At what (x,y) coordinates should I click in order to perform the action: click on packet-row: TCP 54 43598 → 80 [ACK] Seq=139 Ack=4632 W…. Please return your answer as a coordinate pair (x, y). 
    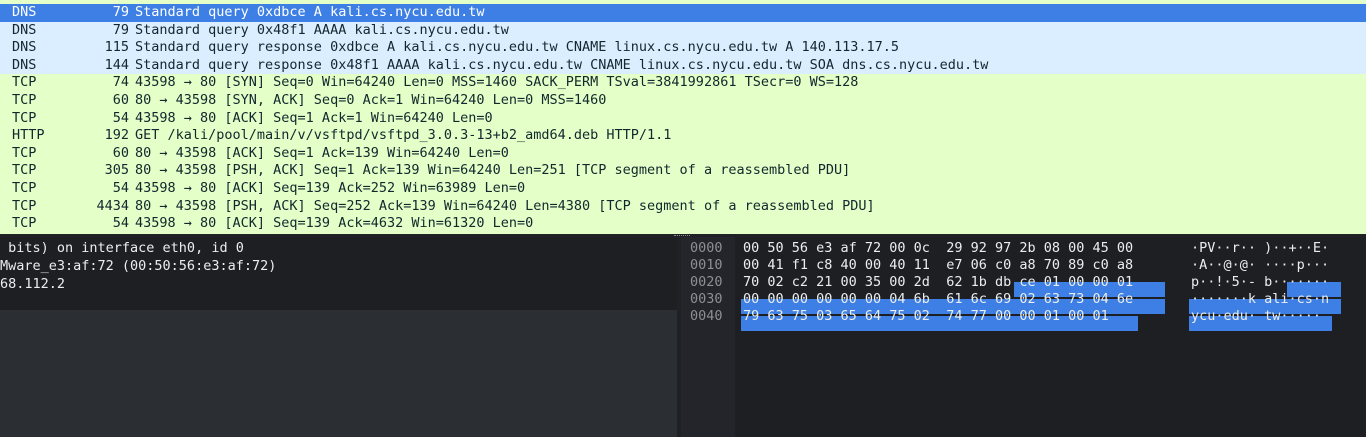
    Looking at the image, I should click on (683, 224).